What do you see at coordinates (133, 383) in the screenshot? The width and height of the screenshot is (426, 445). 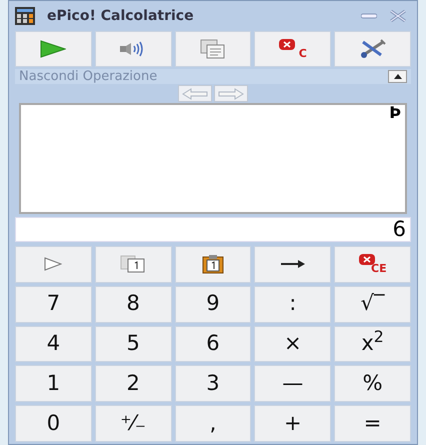 I see `calculator-key: 2` at bounding box center [133, 383].